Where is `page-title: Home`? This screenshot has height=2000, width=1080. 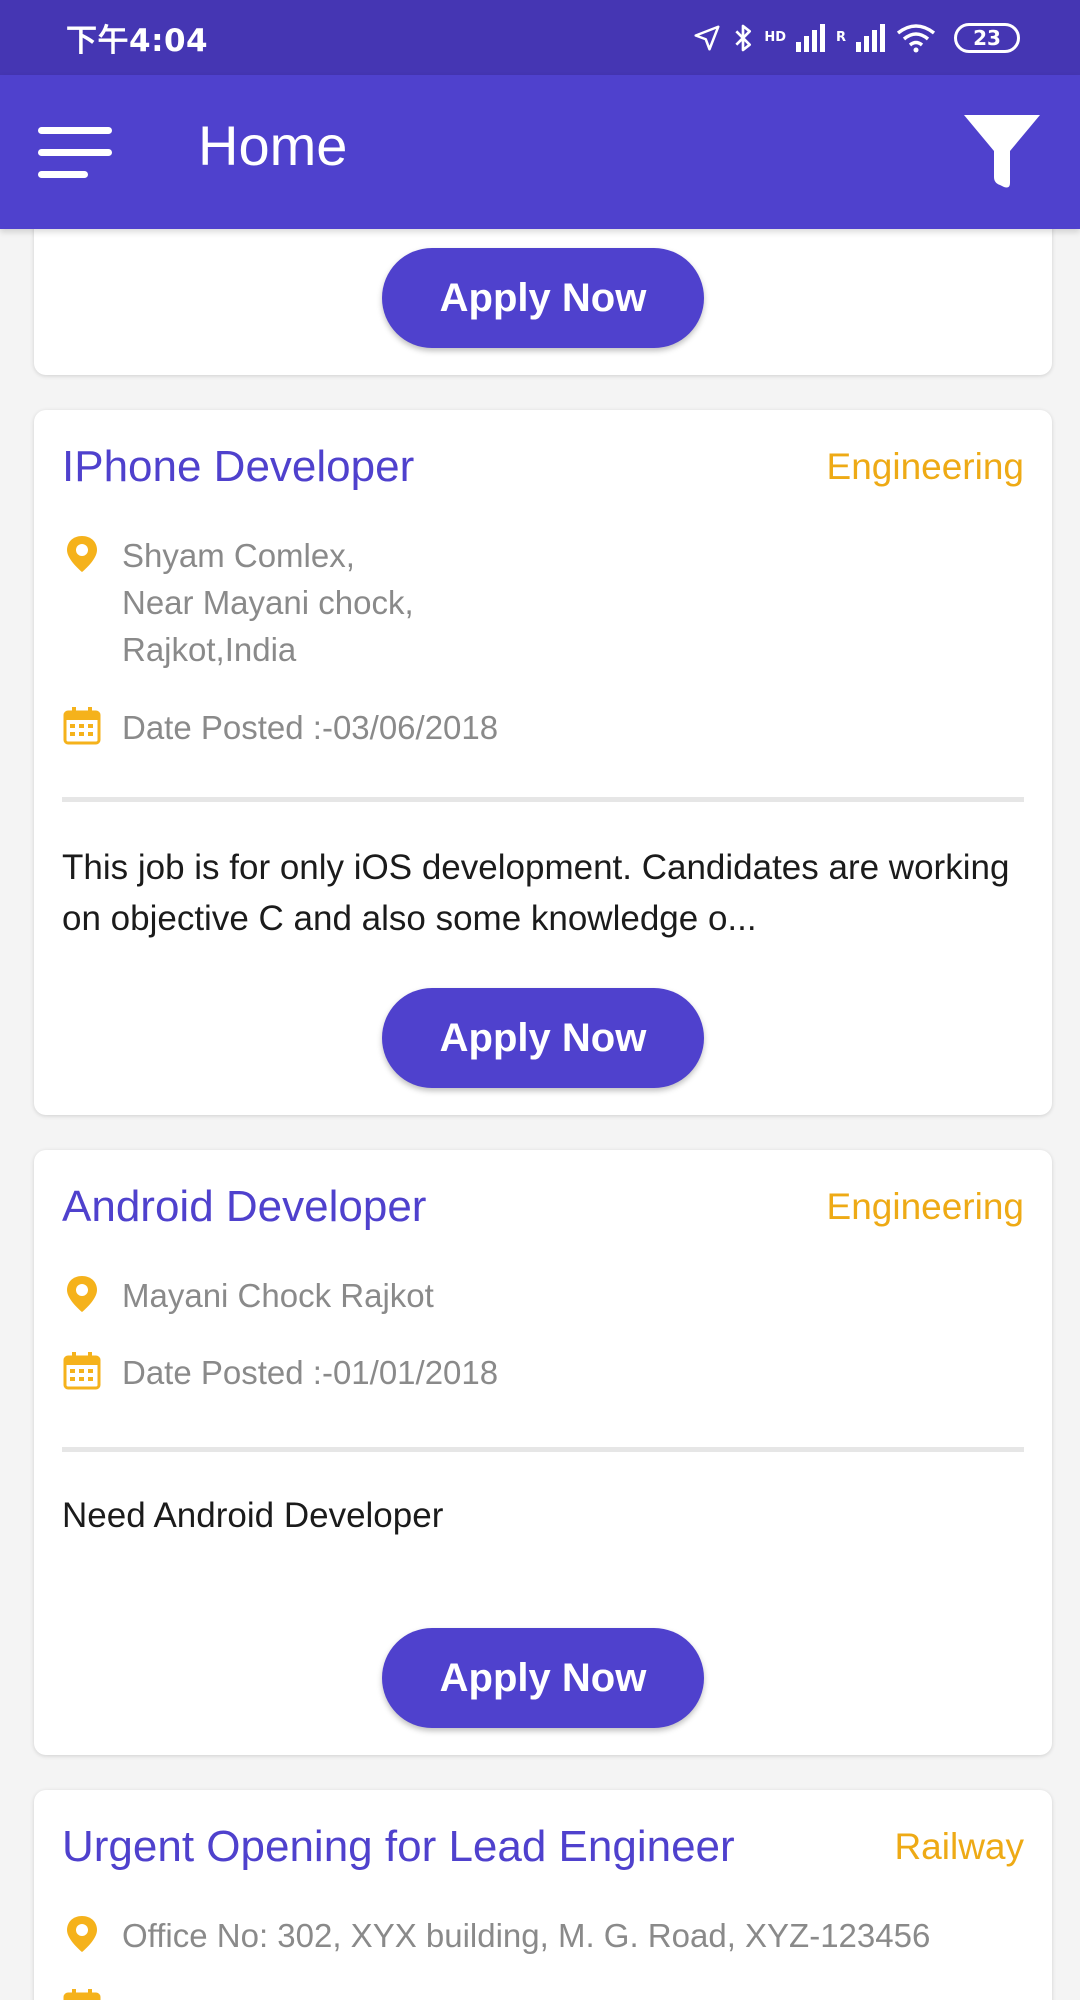
page-title: Home is located at coordinates (273, 145).